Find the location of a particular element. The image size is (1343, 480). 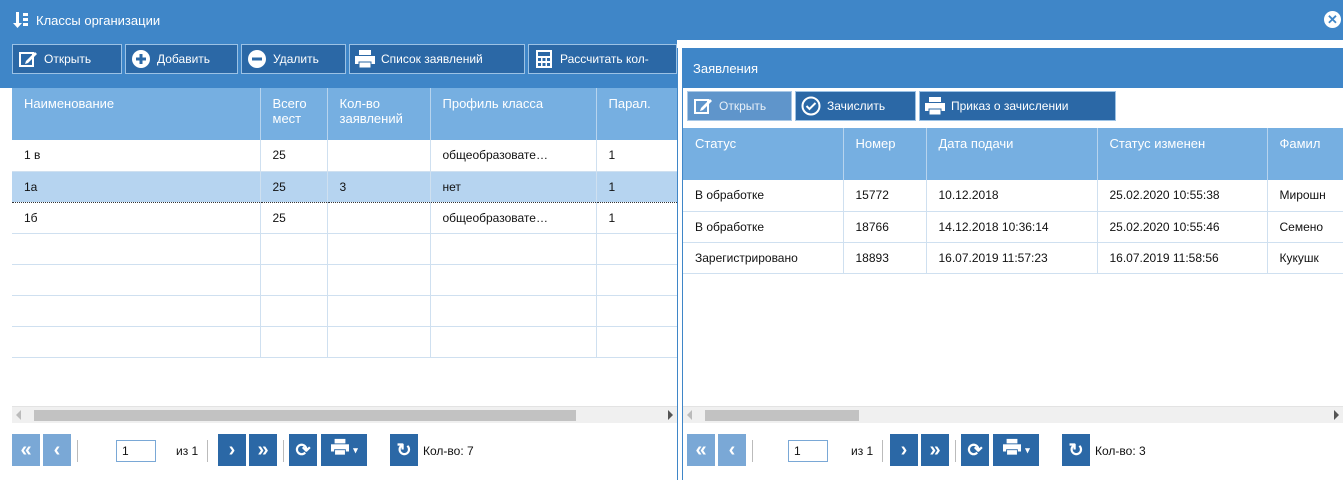

applications-pager: « ‹ 1 из 1 › » ⟳ ▾ ↻ Кол-во: 3 is located at coordinates (1015, 454).